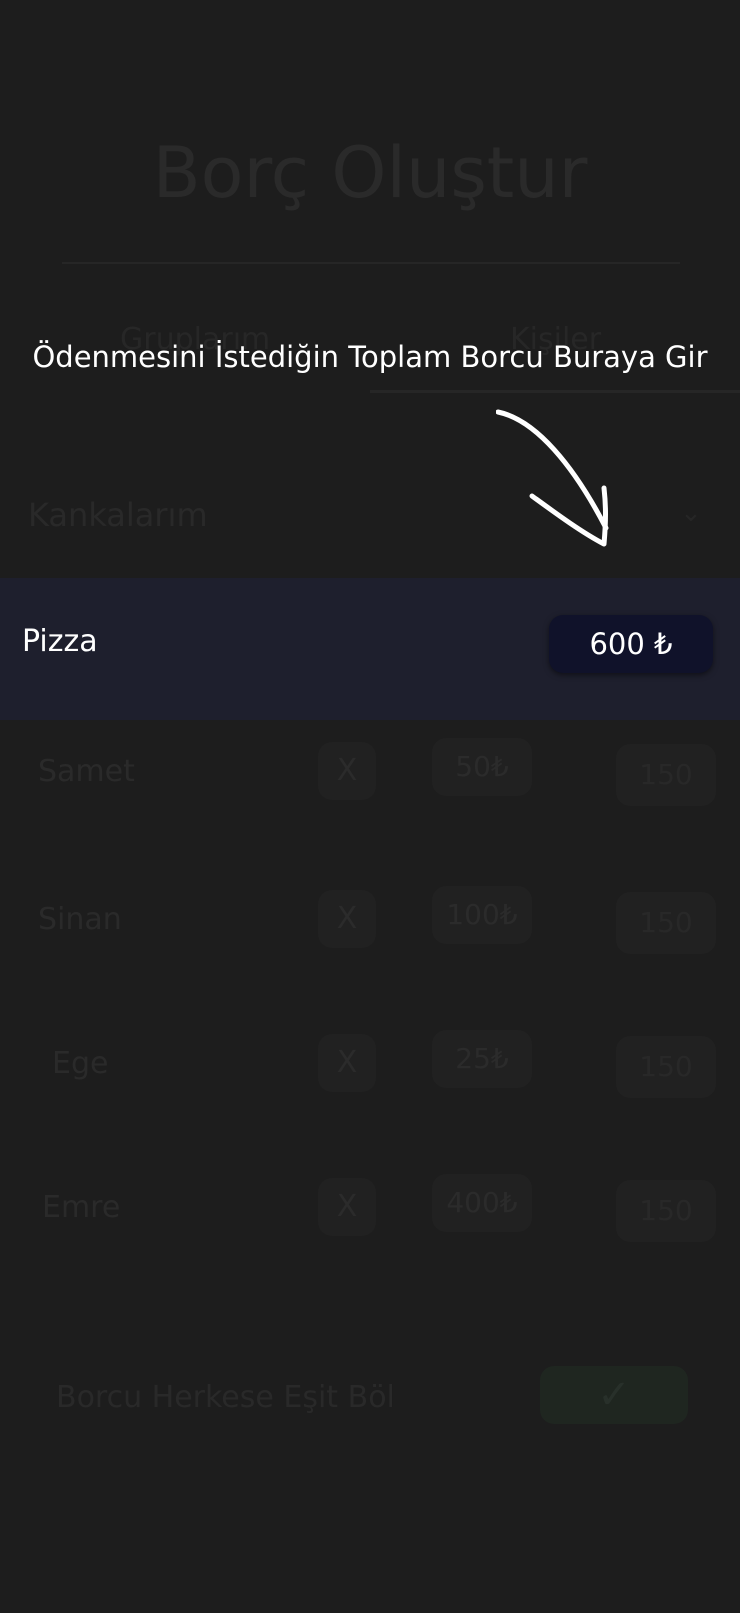 The image size is (740, 1613). Describe the element at coordinates (80, 919) in the screenshot. I see `person-name: Sinan` at that location.